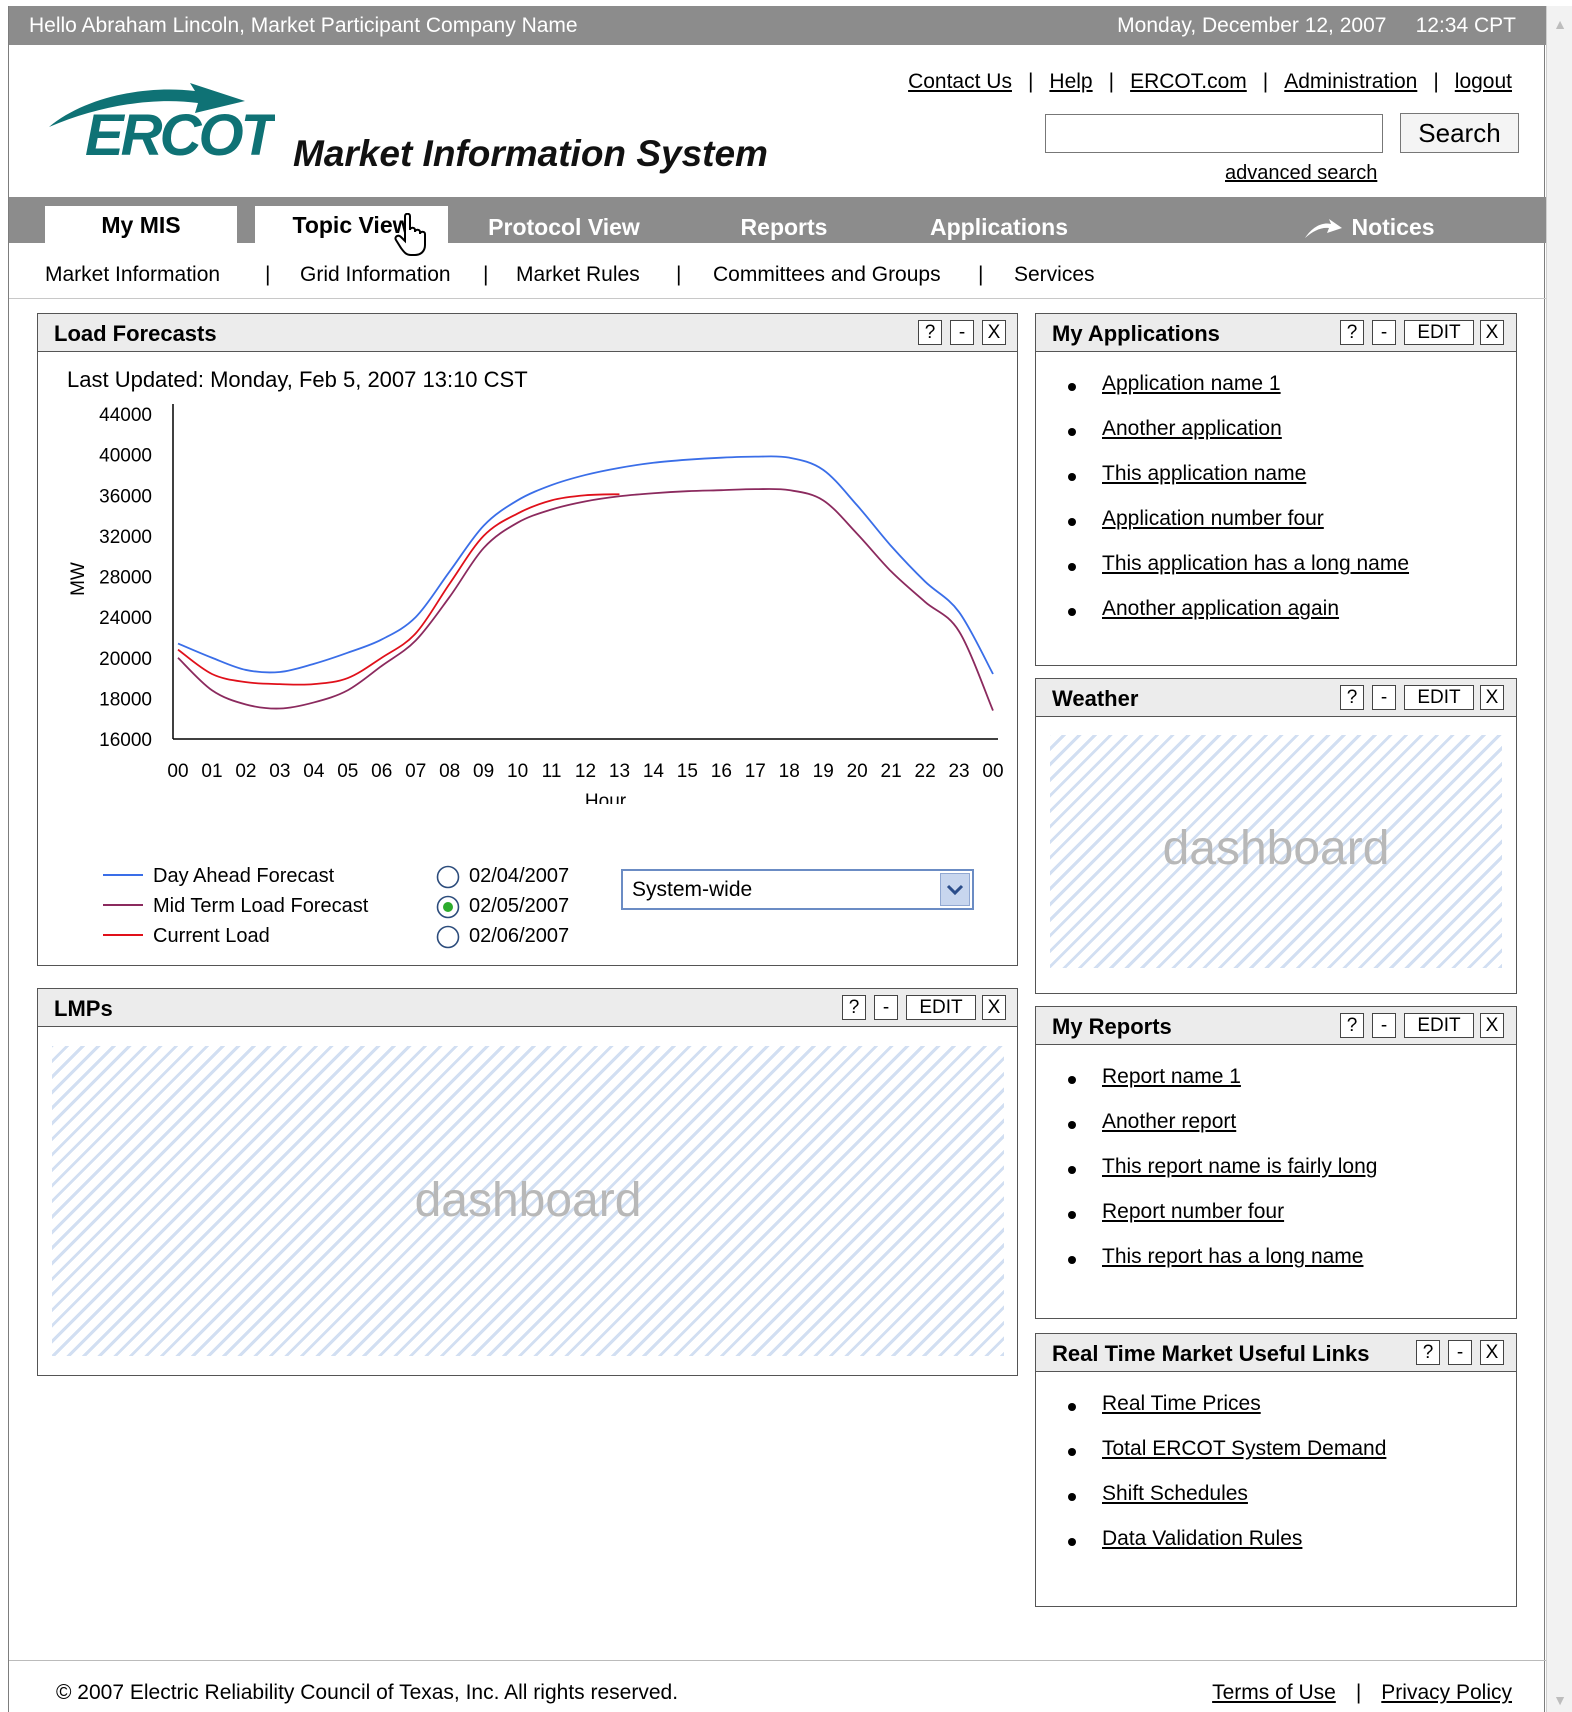 The width and height of the screenshot is (1572, 1712). I want to click on series-day-ahead, so click(585, 565).